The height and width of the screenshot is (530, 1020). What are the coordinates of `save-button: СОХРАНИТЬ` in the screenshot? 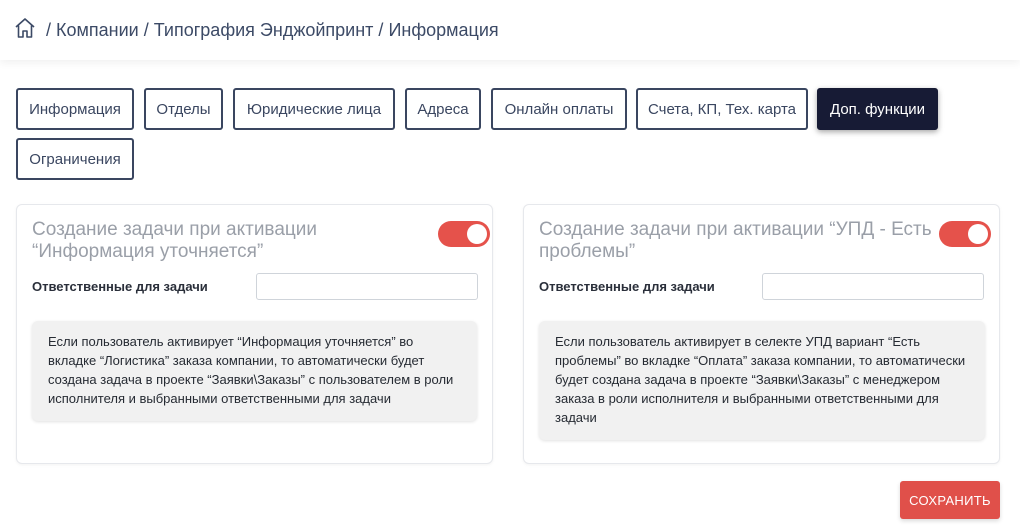 It's located at (950, 500).